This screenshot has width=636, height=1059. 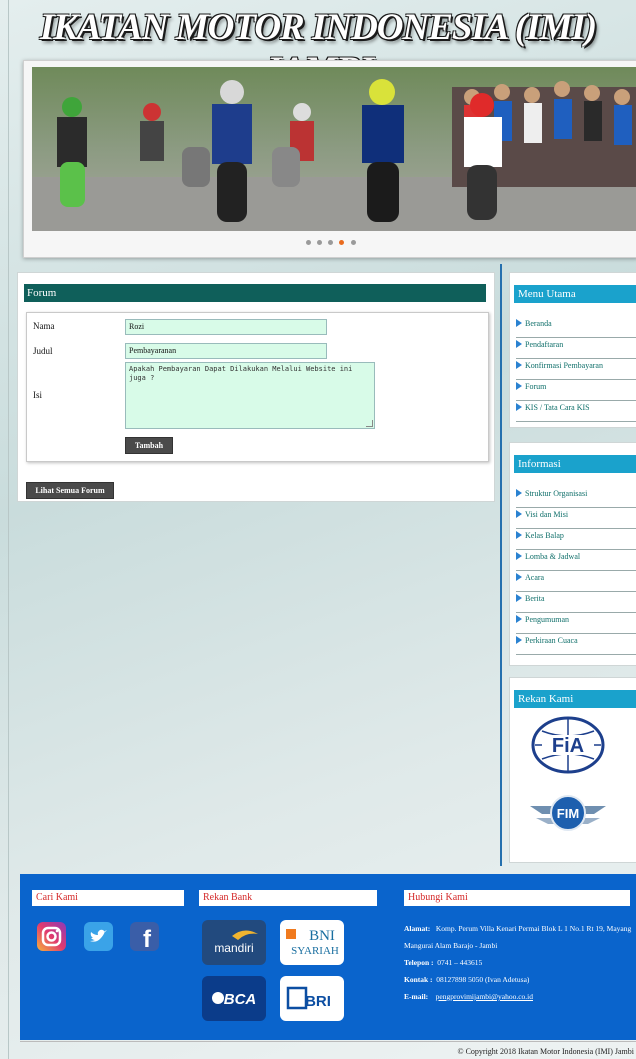 I want to click on informasi-heading: Informasi, so click(x=575, y=464).